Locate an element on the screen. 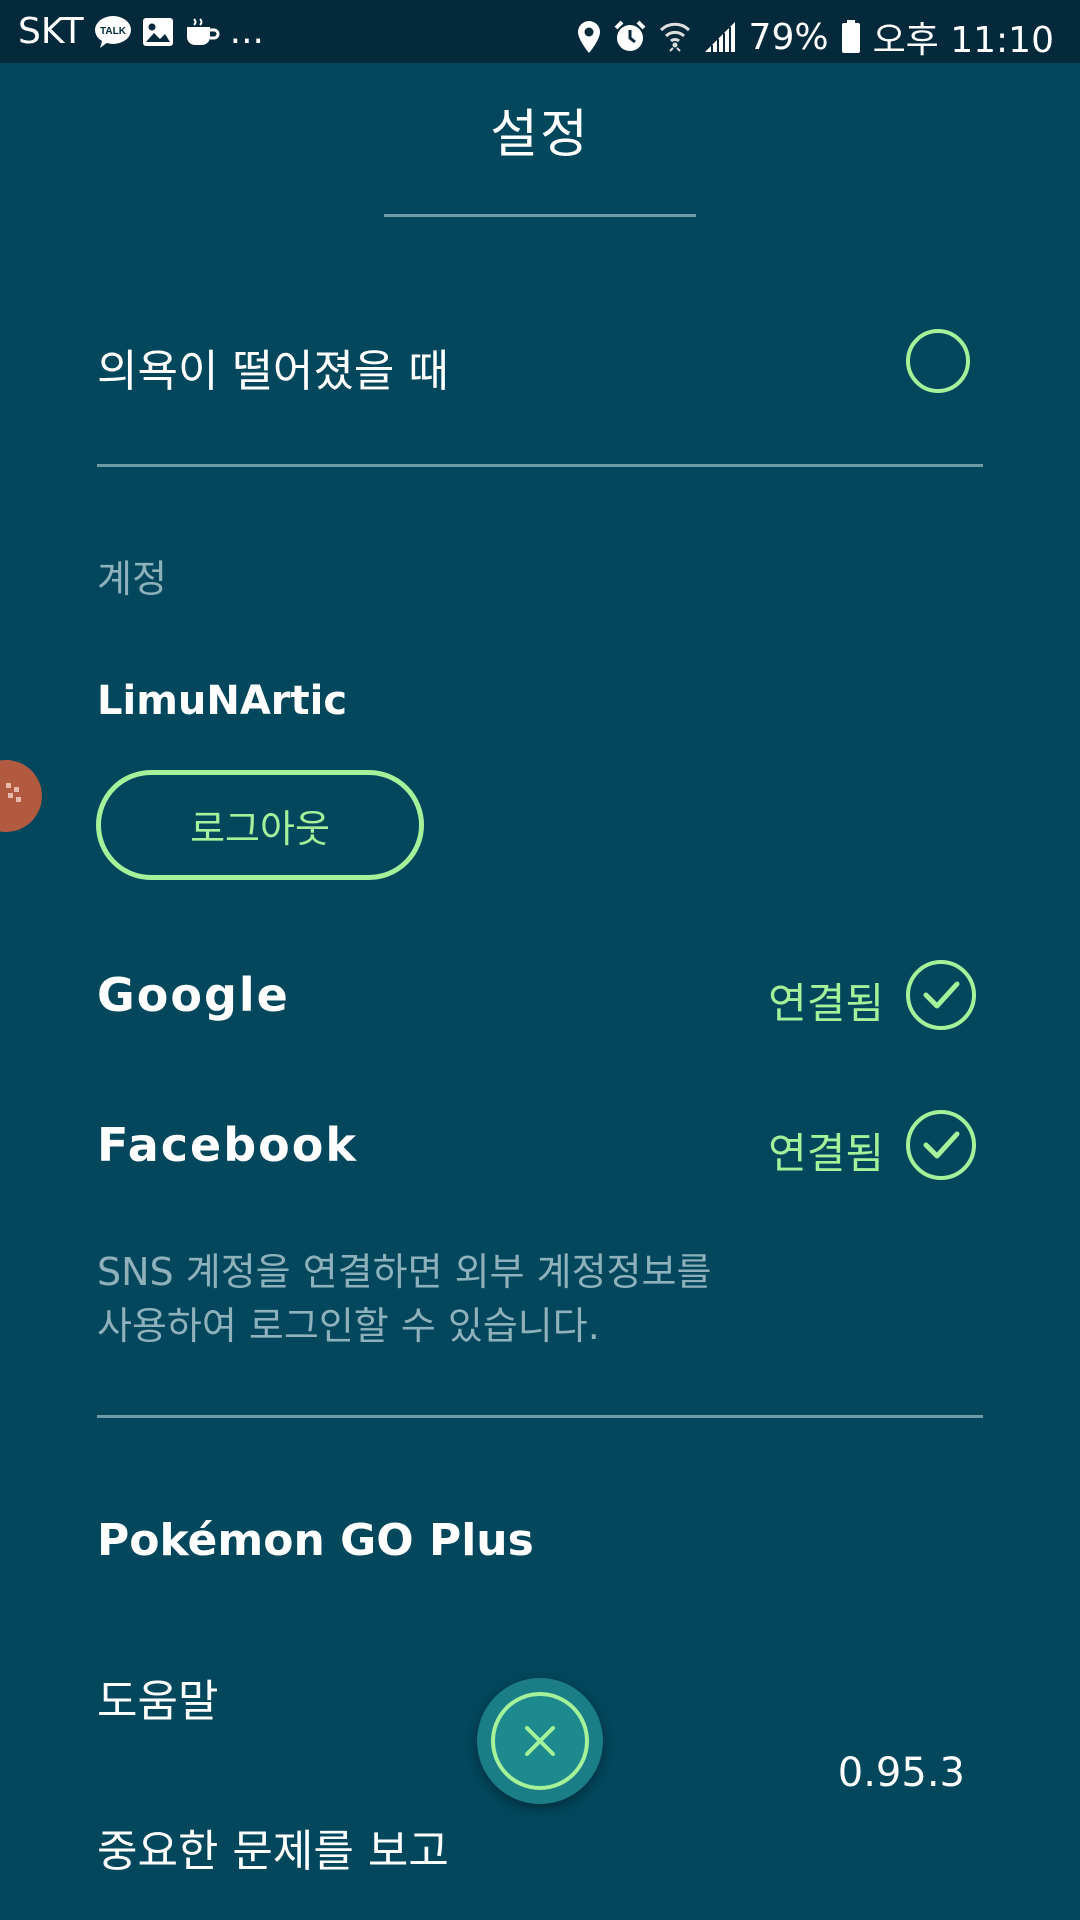 The image size is (1080, 1920). sns-note-line-2: 사용하여 로그인할 수 있습니다. is located at coordinates (348, 1326).